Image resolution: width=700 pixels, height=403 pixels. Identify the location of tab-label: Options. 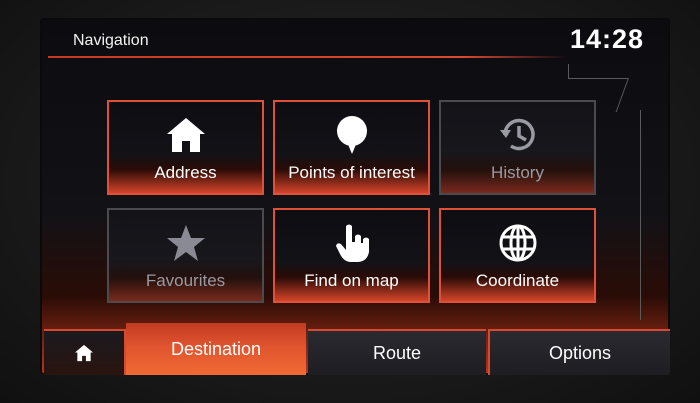
(580, 352).